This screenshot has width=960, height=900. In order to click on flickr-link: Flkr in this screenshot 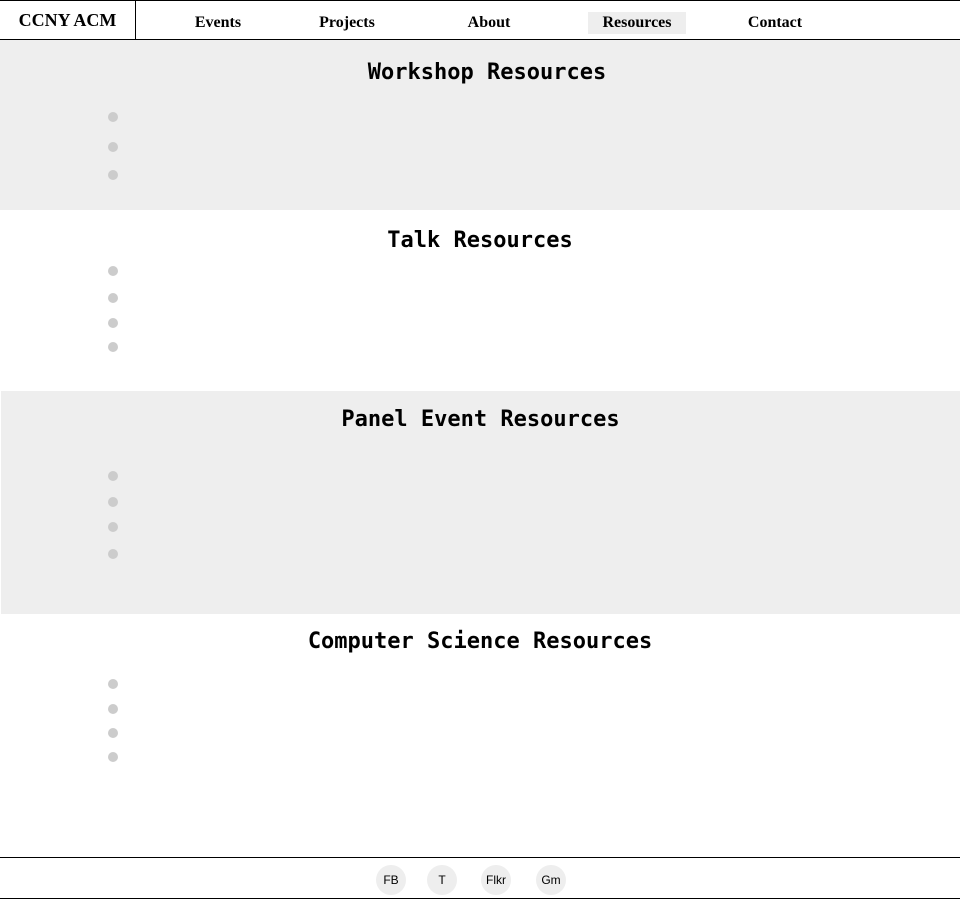, I will do `click(496, 880)`.